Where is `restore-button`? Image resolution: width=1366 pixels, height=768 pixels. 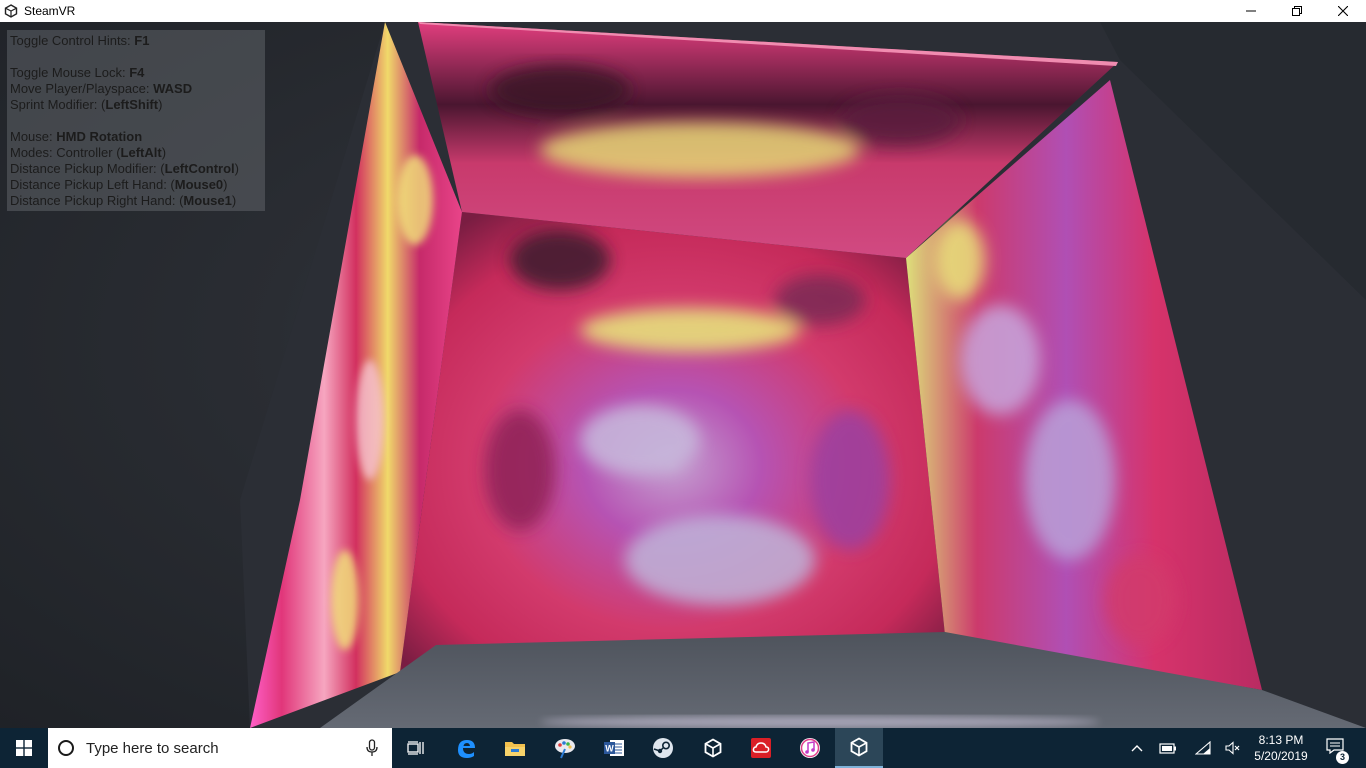
restore-button is located at coordinates (1297, 11).